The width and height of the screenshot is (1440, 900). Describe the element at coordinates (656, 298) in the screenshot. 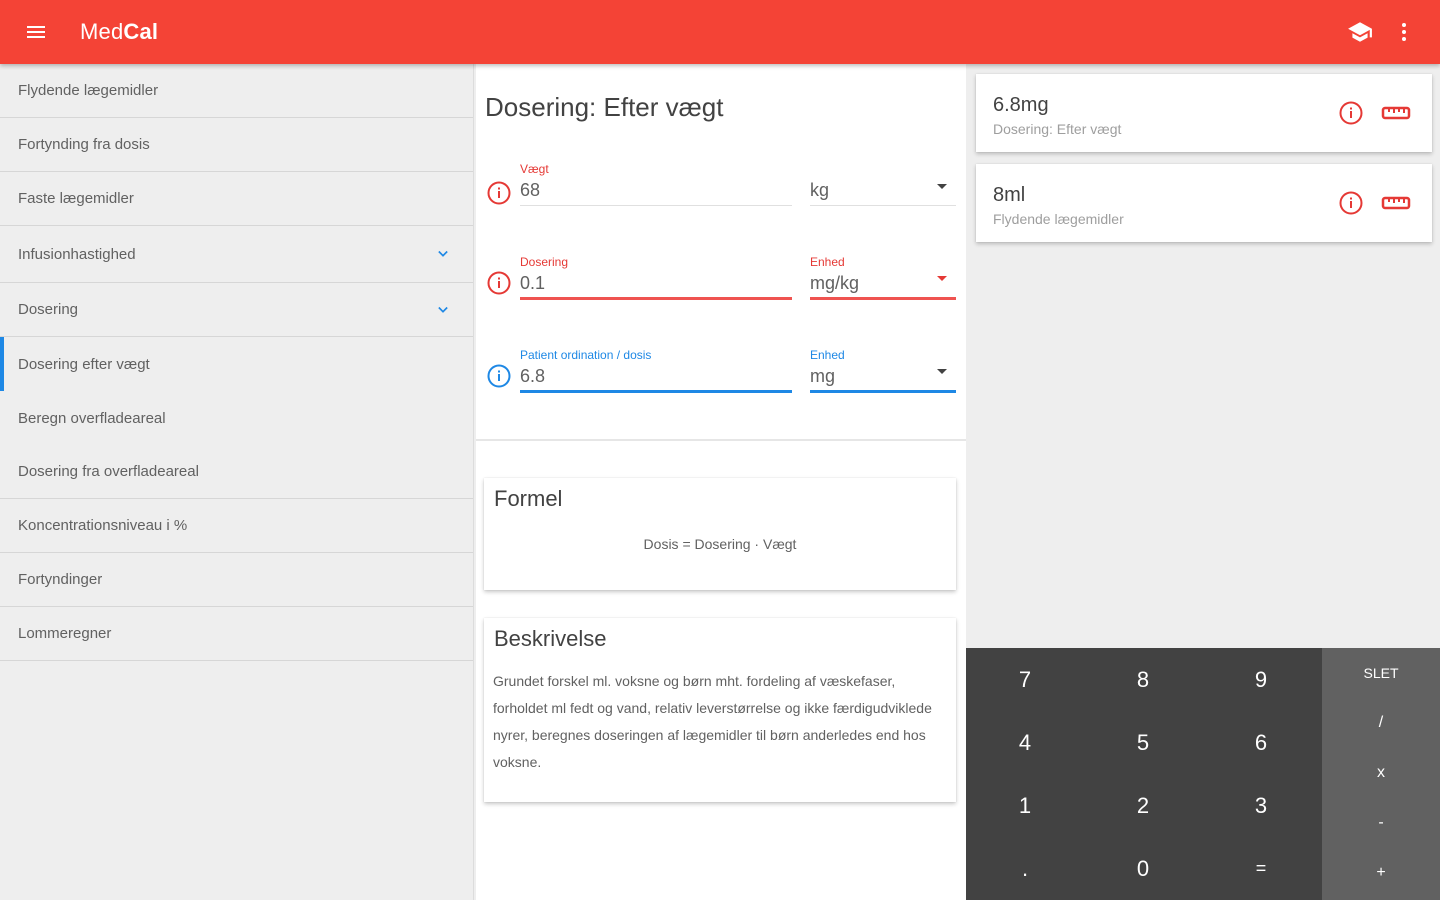

I see `dosage-underline` at that location.